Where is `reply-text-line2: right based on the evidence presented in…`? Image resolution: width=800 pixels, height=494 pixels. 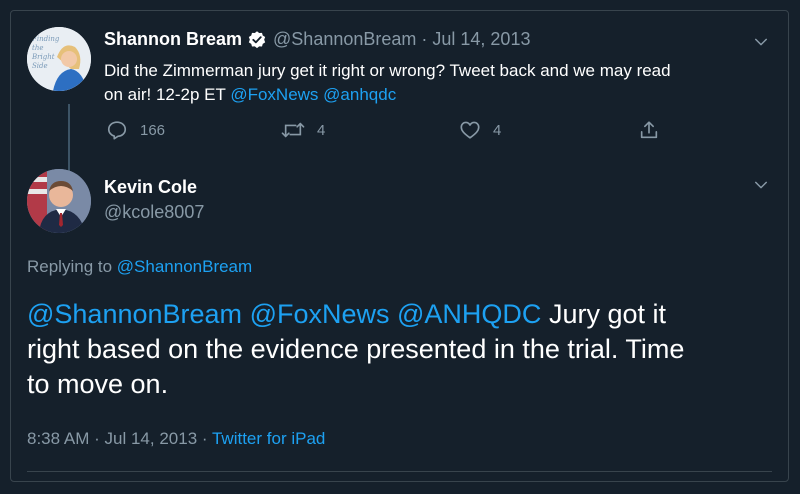
reply-text-line2: right based on the evidence presented in… is located at coordinates (356, 349).